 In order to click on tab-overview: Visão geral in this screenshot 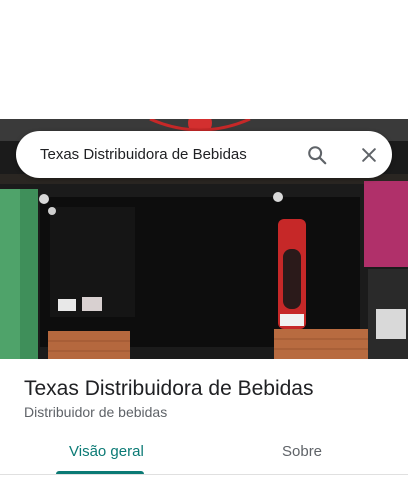, I will do `click(106, 451)`.